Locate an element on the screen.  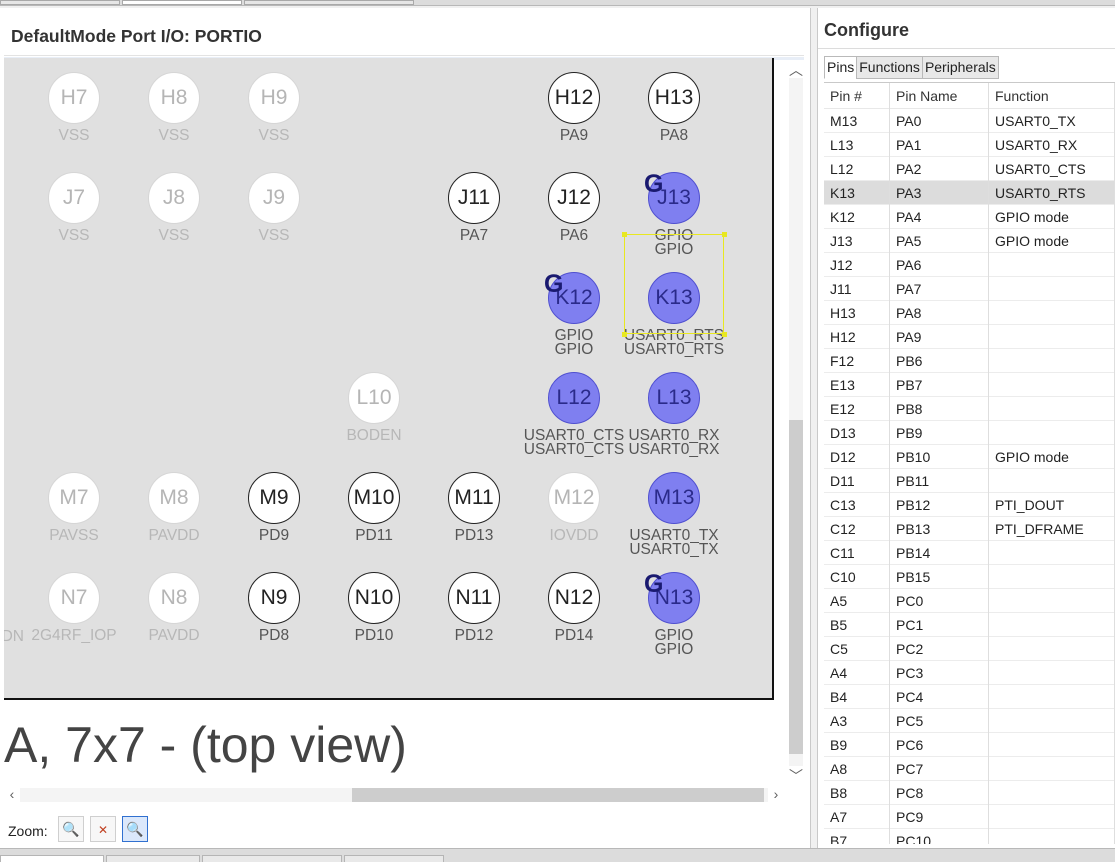
table-row: L13 PA1 USART0_RX is located at coordinates (969, 145).